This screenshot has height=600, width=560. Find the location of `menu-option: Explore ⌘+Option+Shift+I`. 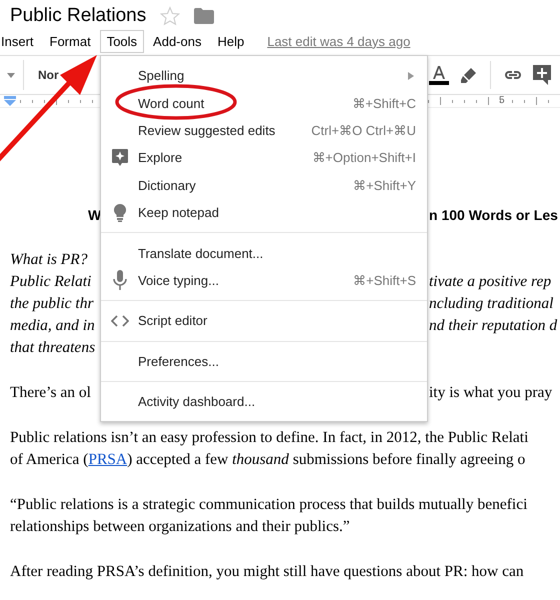

menu-option: Explore ⌘+Option+Shift+I is located at coordinates (264, 158).